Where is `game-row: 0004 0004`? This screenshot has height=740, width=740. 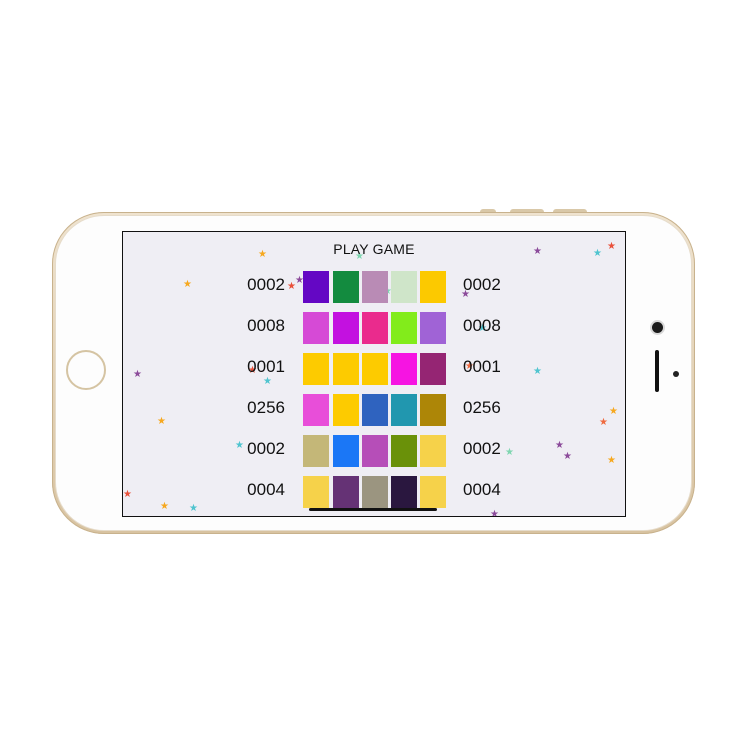 game-row: 0004 0004 is located at coordinates (374, 492).